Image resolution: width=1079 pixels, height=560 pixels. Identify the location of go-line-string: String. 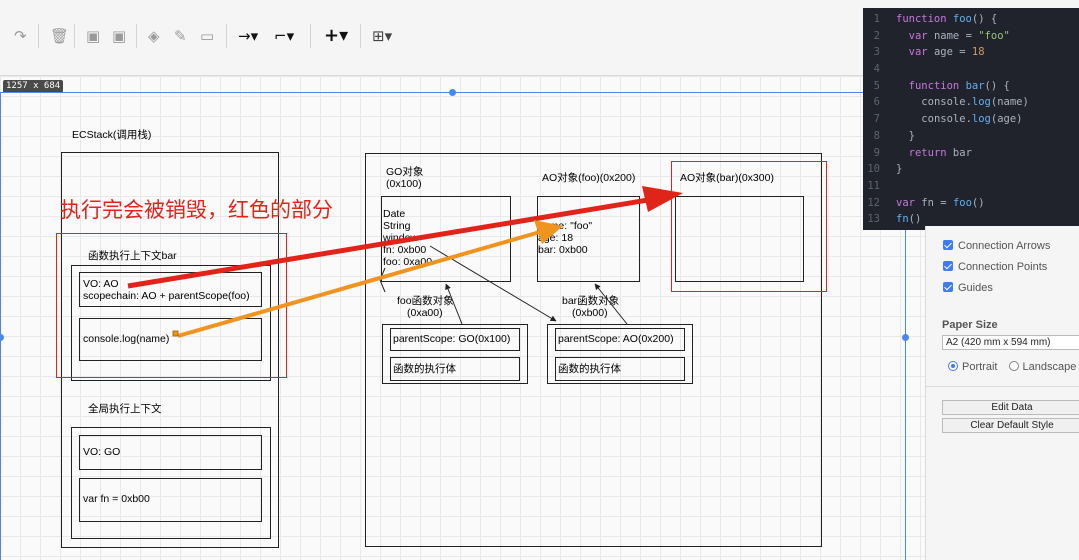
(397, 226).